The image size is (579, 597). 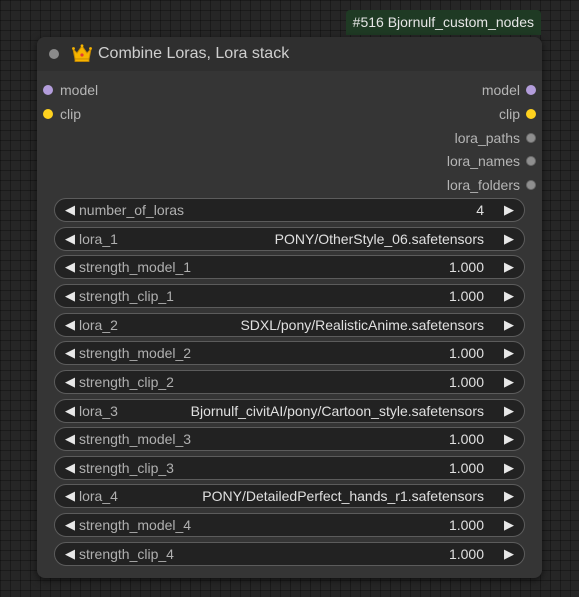 What do you see at coordinates (135, 439) in the screenshot?
I see `widget-label: strength_model_3` at bounding box center [135, 439].